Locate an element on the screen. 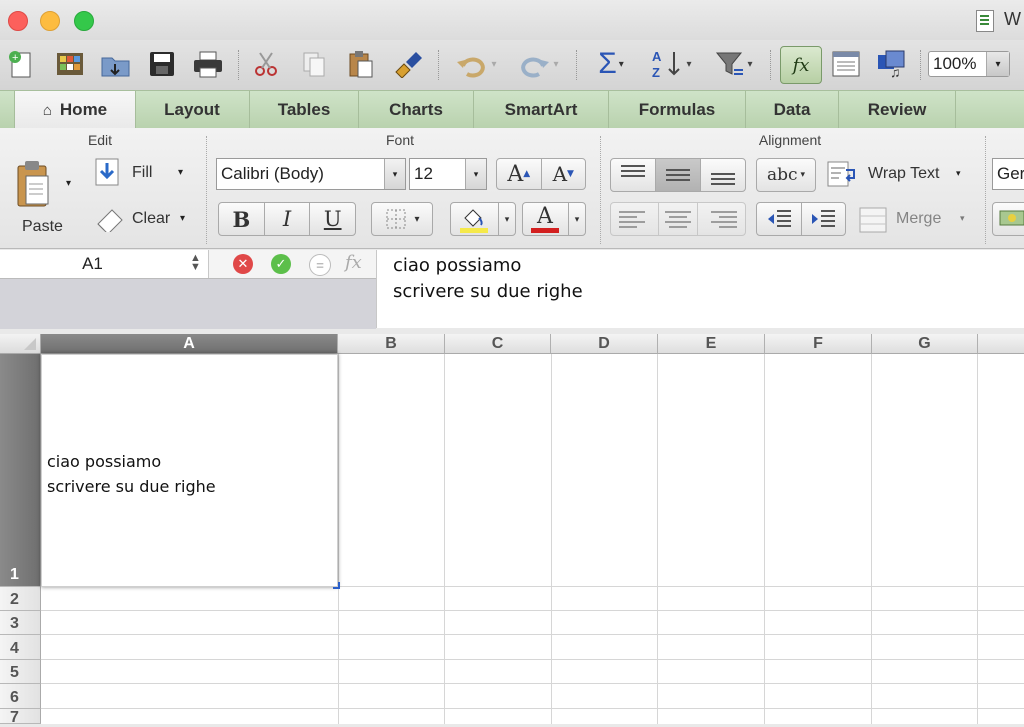 The width and height of the screenshot is (1024, 727). align-right-button is located at coordinates (721, 219).